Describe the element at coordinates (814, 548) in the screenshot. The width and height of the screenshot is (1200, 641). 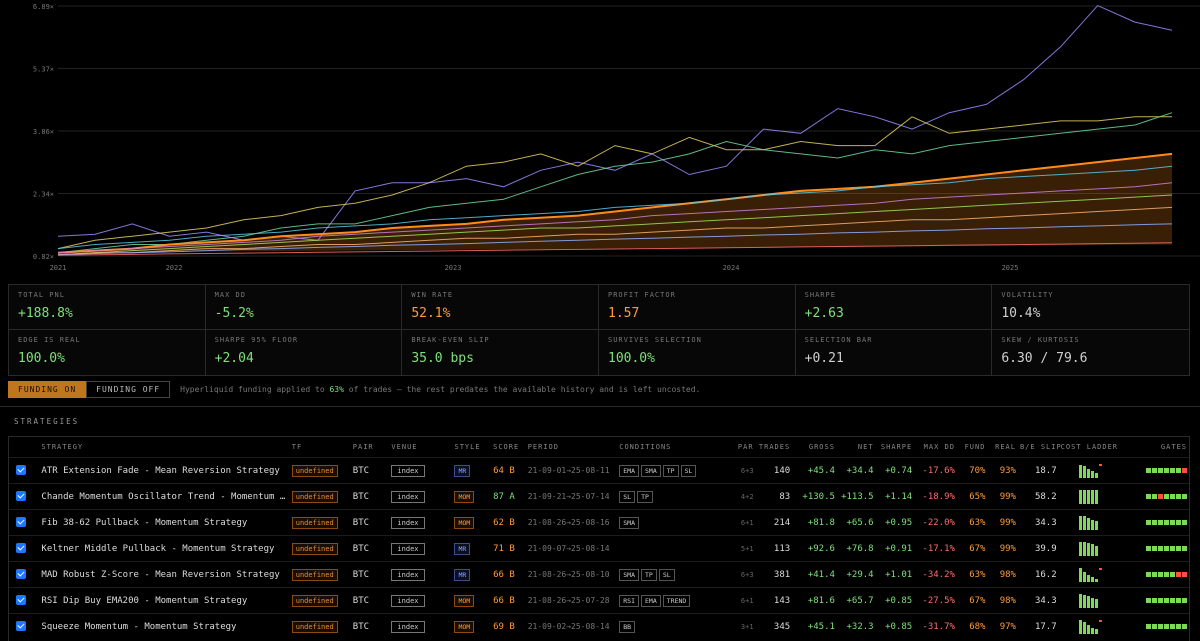
I see `gross-cell: +92.6` at that location.